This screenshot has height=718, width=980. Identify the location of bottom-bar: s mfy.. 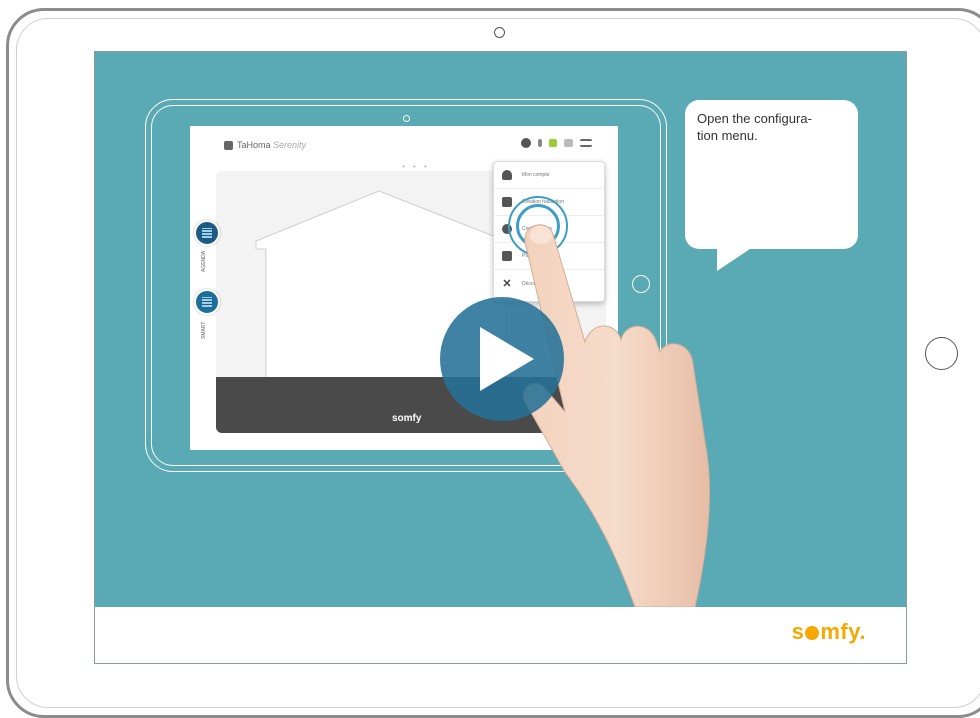
(500, 635).